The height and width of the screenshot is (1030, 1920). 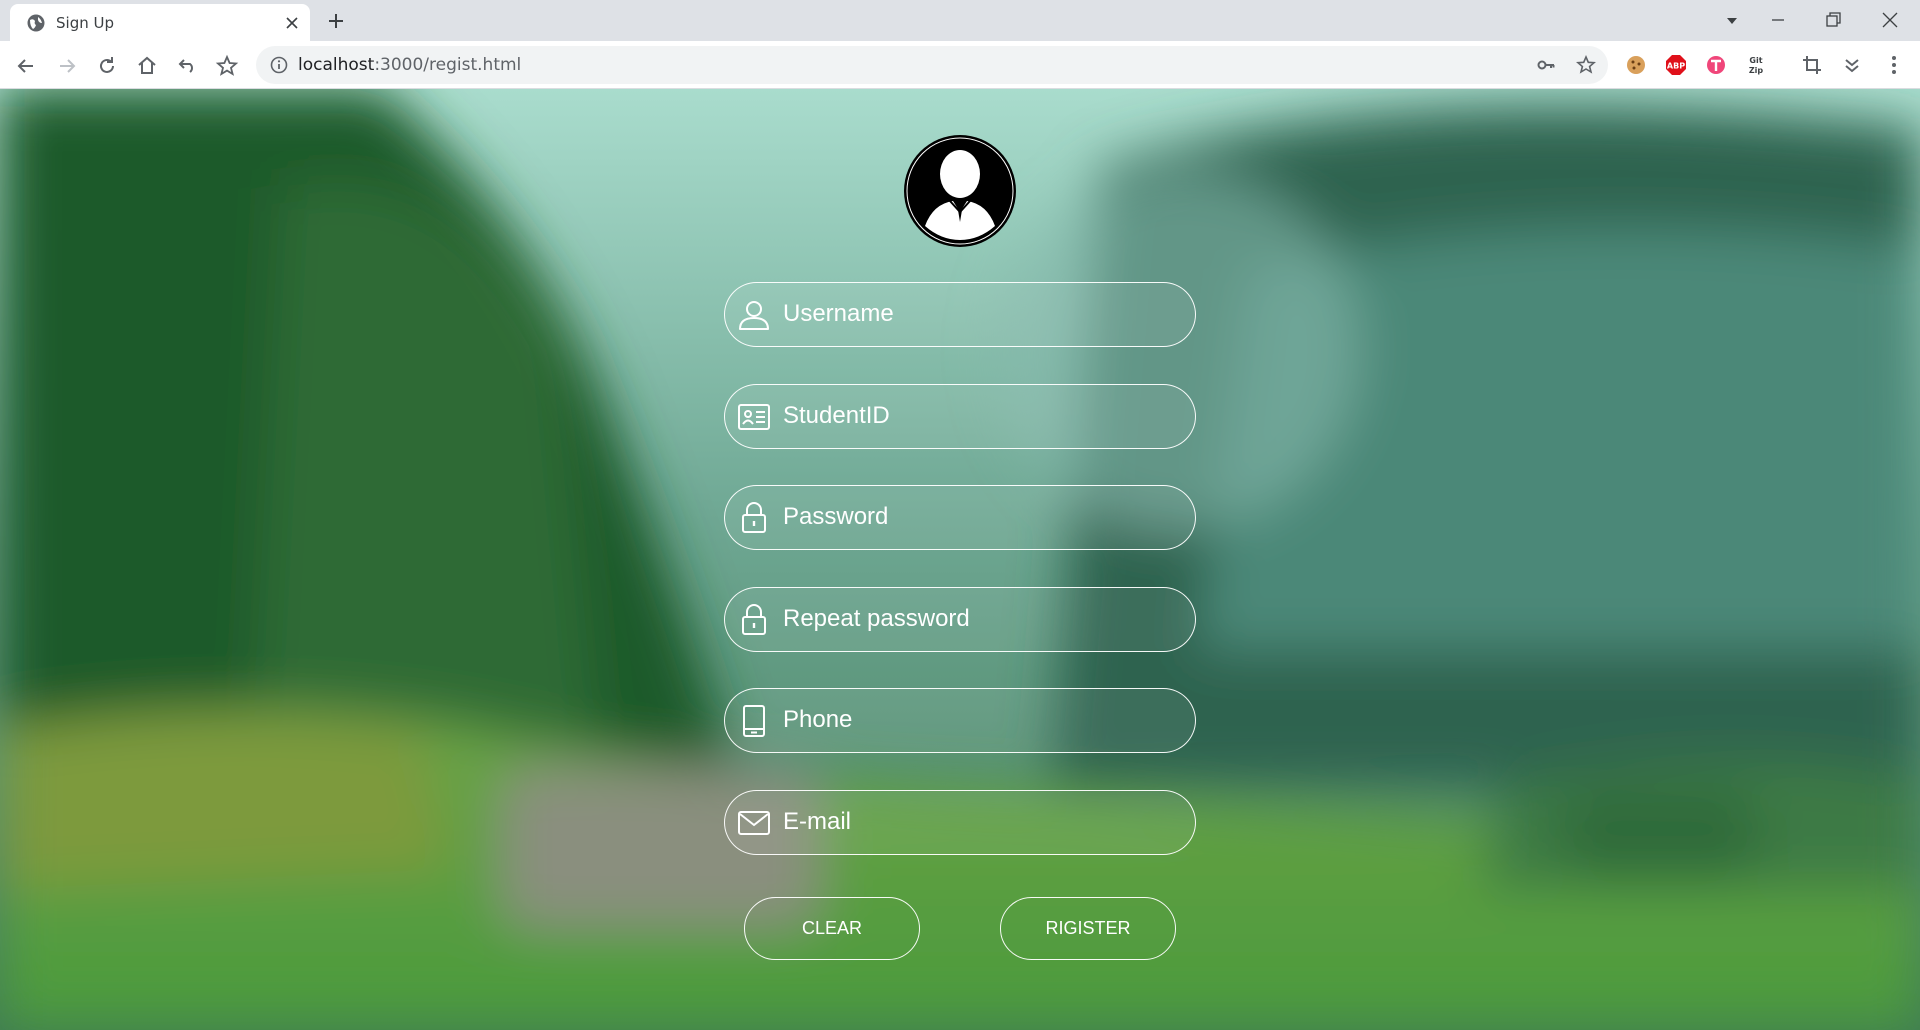 I want to click on user-icon, so click(x=754, y=315).